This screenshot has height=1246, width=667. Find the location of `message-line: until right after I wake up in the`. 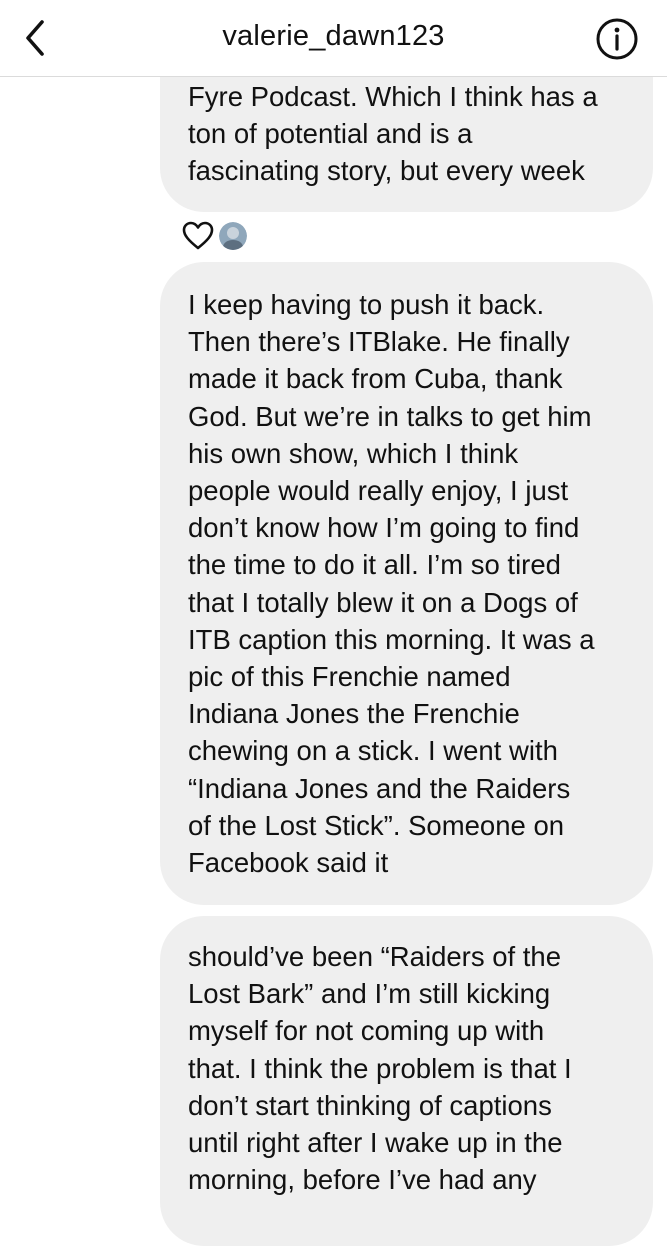

message-line: until right after I wake up in the is located at coordinates (375, 1143).